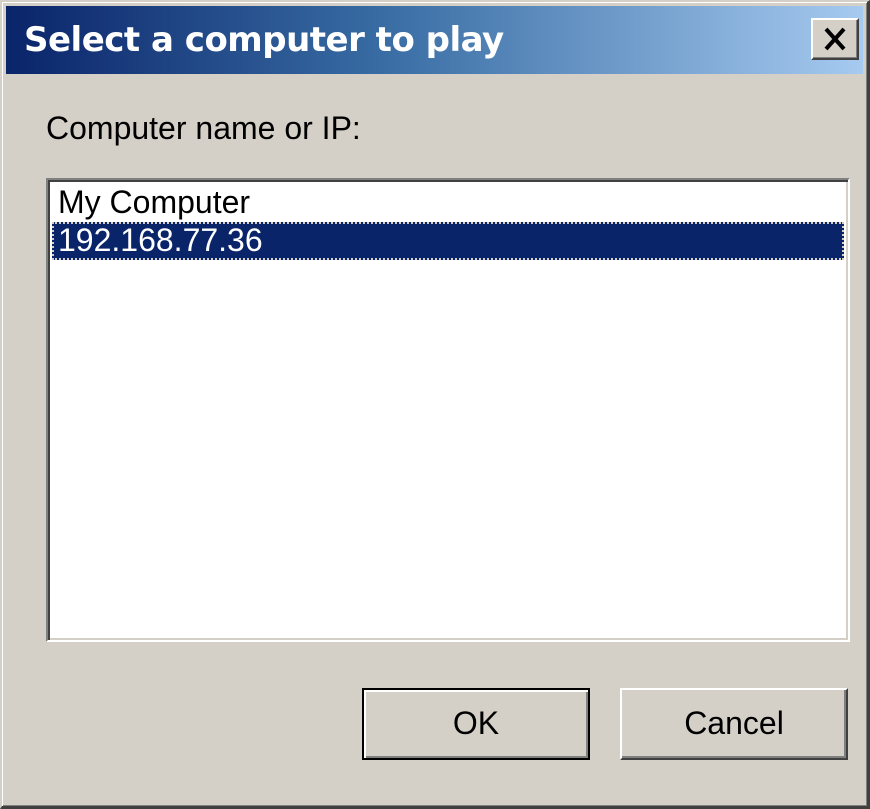  I want to click on close-button, so click(835, 39).